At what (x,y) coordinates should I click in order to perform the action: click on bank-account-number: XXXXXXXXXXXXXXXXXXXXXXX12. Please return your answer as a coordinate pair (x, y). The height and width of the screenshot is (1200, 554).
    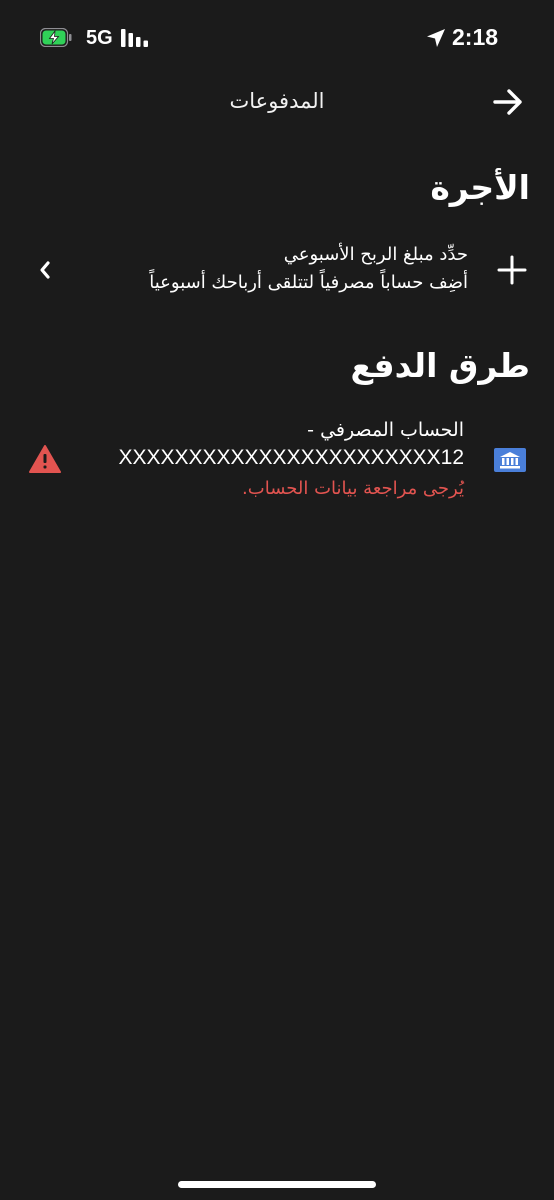
    Looking at the image, I should click on (291, 457).